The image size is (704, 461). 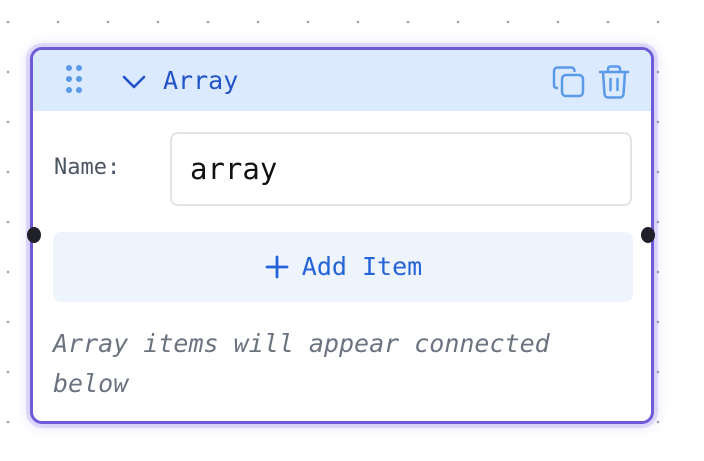 I want to click on copy-icon, so click(x=568, y=82).